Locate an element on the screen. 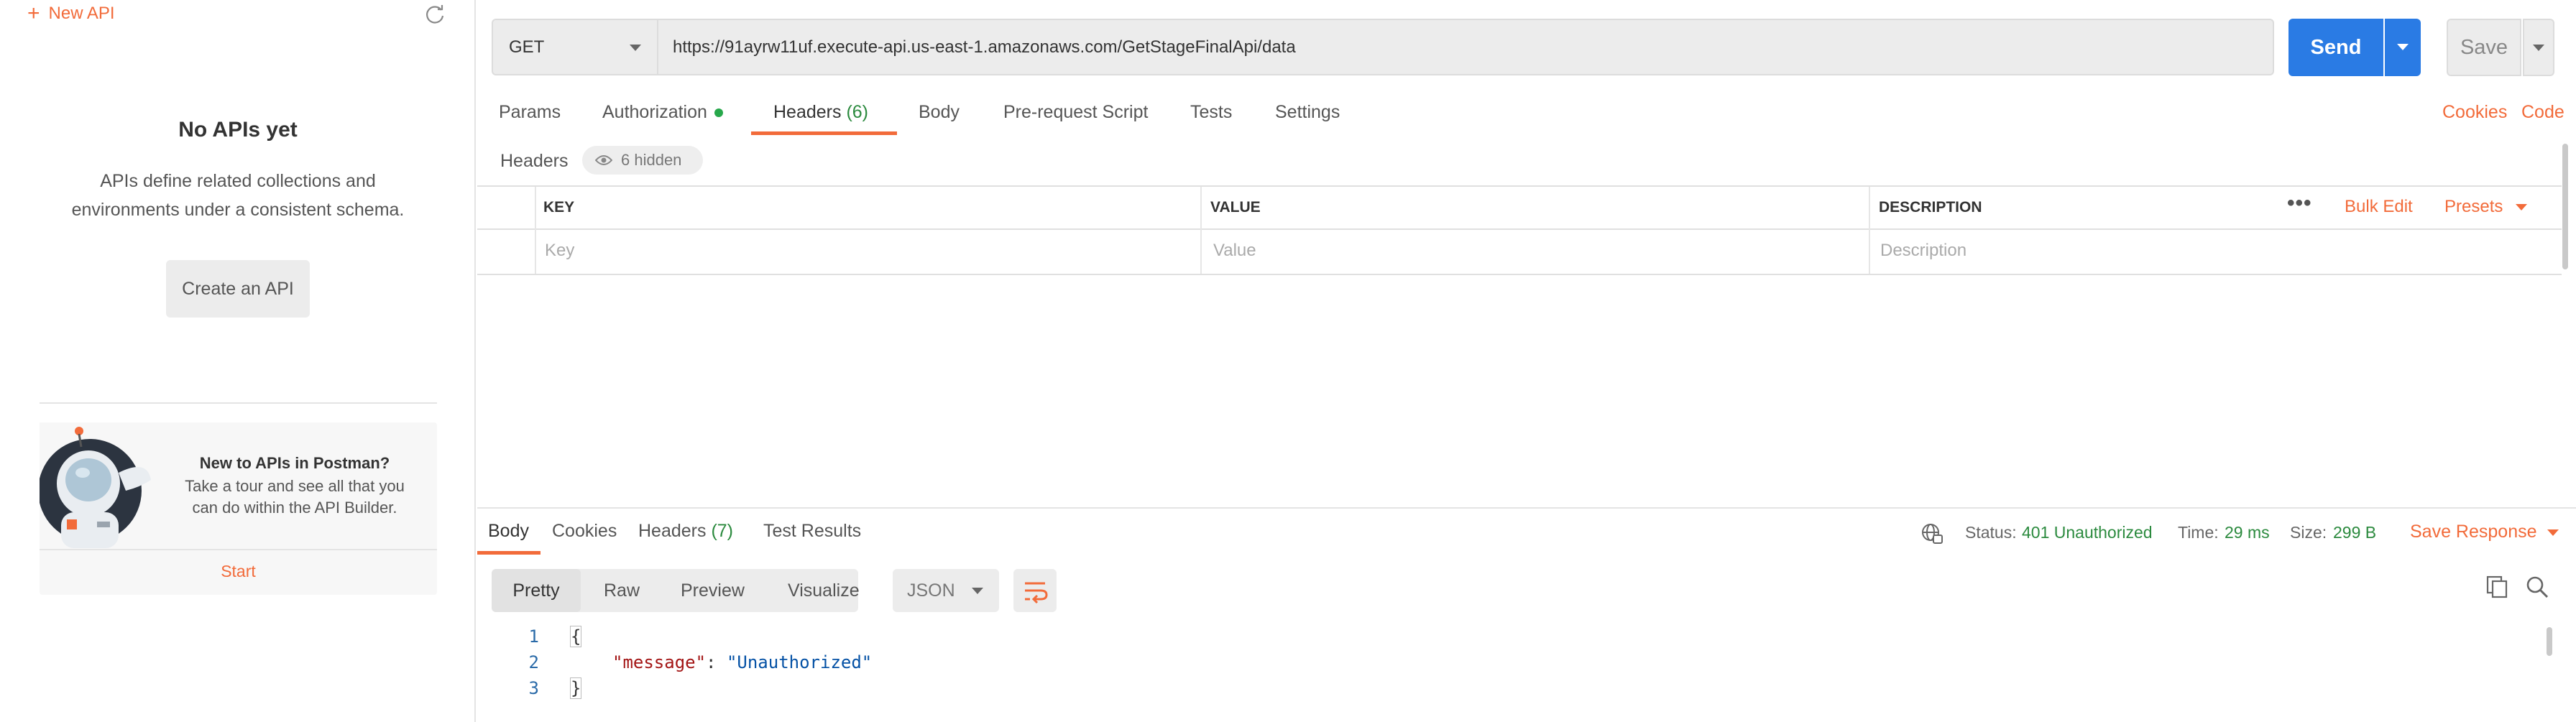  wrap-lines-button is located at coordinates (1035, 590).